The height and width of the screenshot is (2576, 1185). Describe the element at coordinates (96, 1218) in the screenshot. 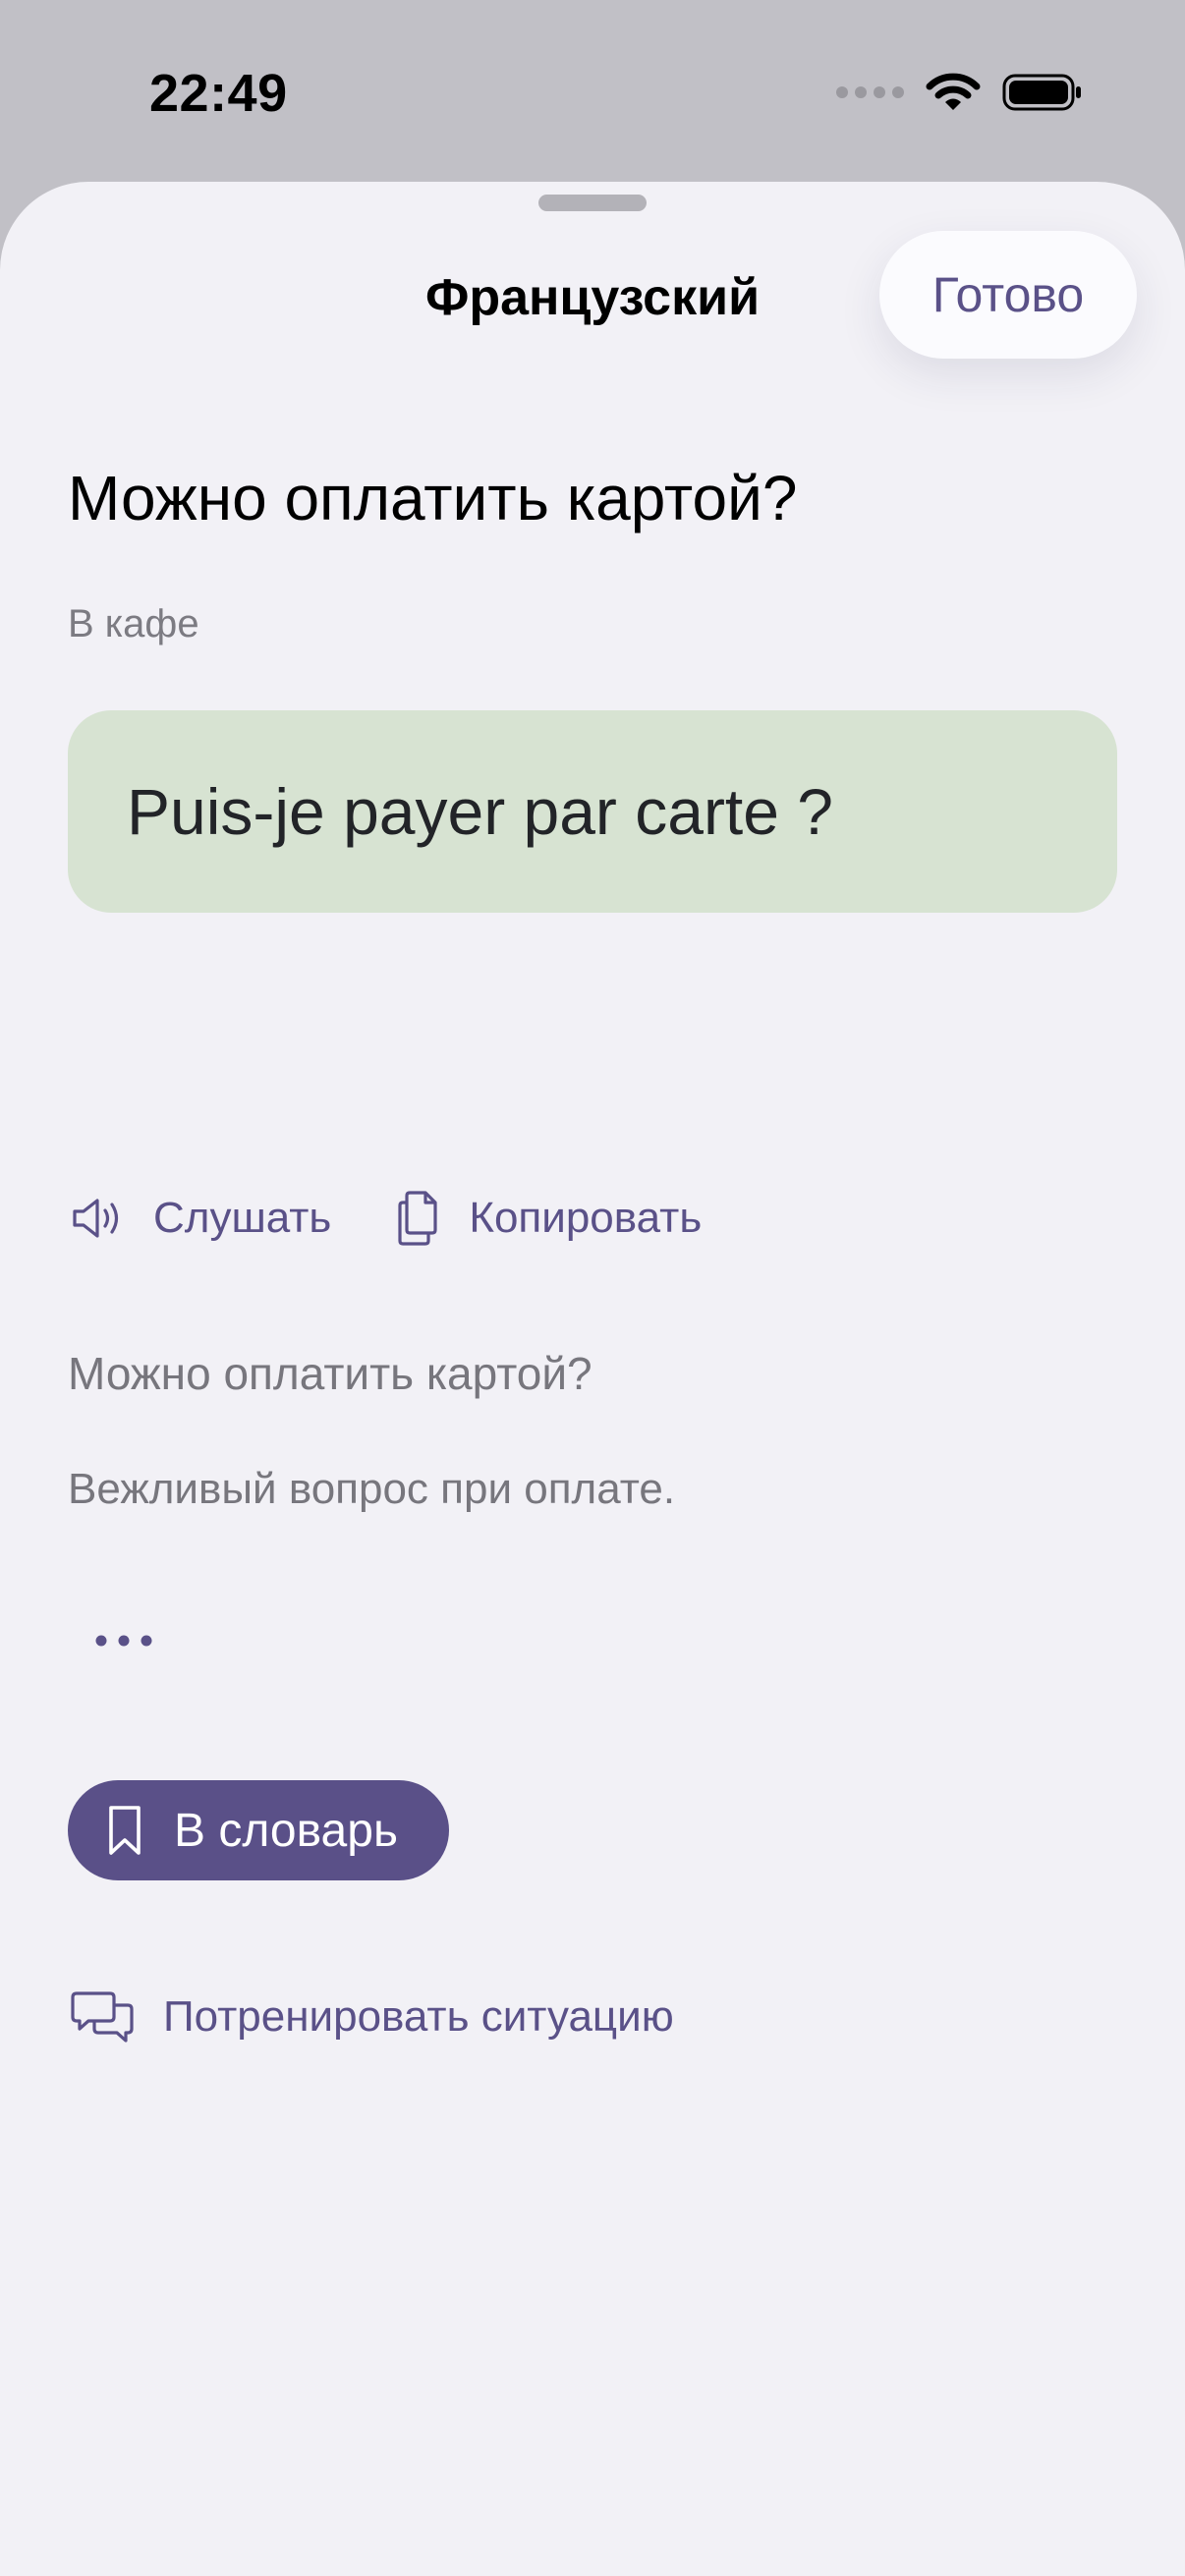

I see `speaker-icon` at that location.